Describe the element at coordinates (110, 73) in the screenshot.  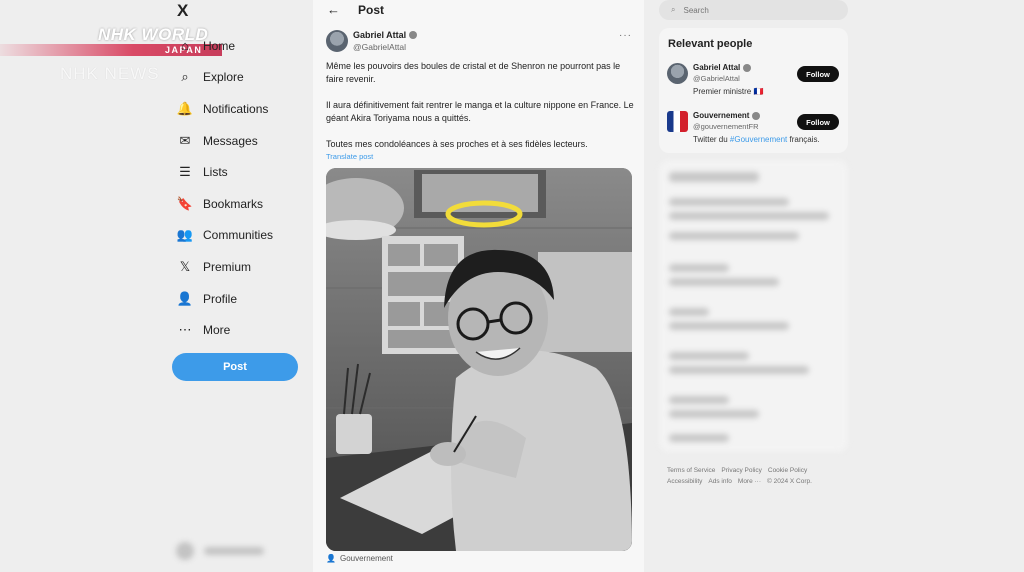
I see `nhk-news-watermark: NHK NEWS` at that location.